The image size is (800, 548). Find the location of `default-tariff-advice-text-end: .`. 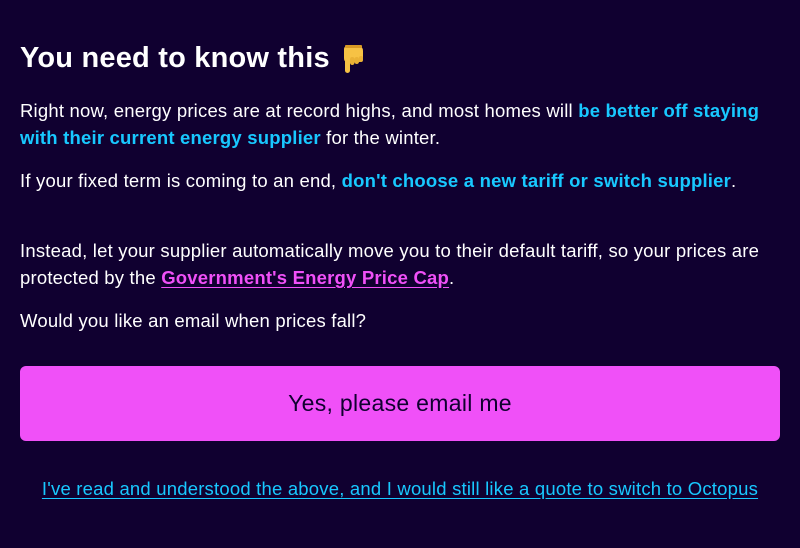

default-tariff-advice-text-end: . is located at coordinates (452, 277).